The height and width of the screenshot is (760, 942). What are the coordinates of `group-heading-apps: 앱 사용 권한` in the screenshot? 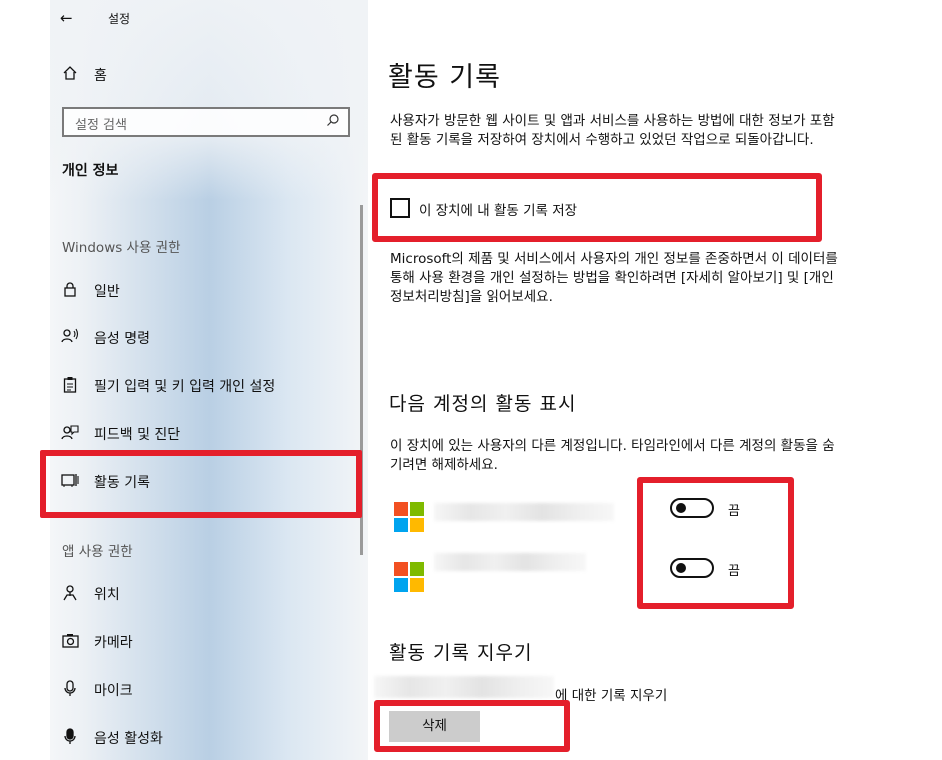 It's located at (97, 552).